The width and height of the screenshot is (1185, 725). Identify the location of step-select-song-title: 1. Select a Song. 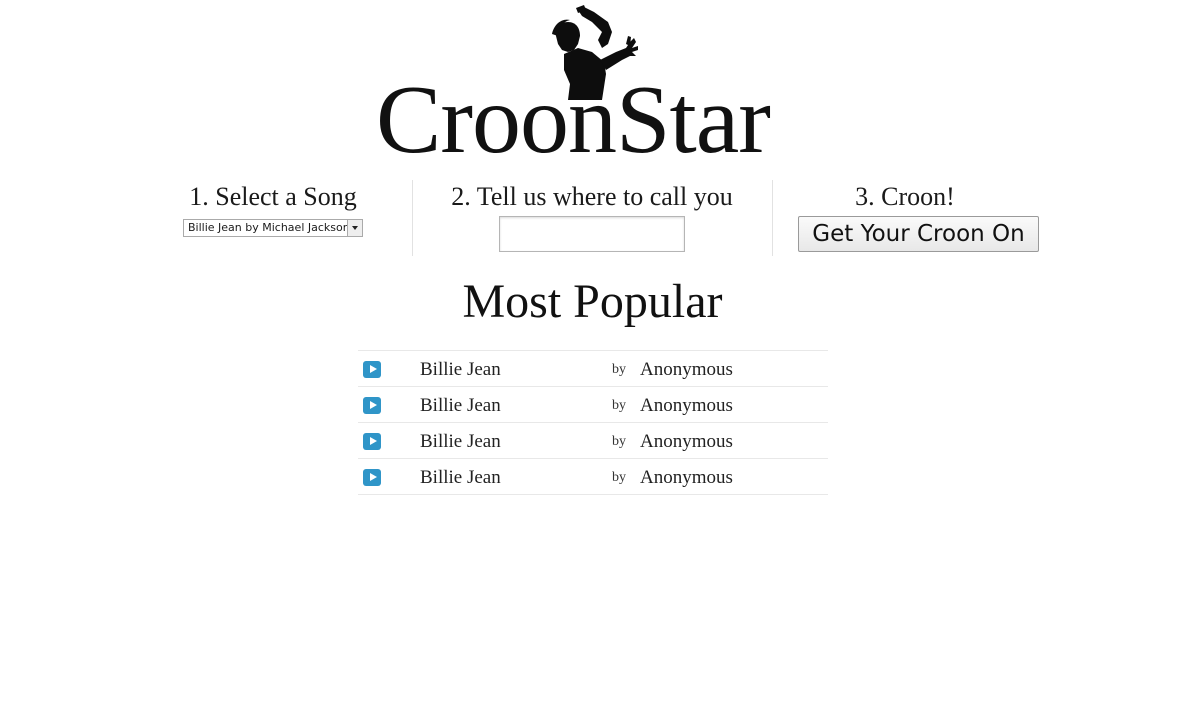
(273, 196).